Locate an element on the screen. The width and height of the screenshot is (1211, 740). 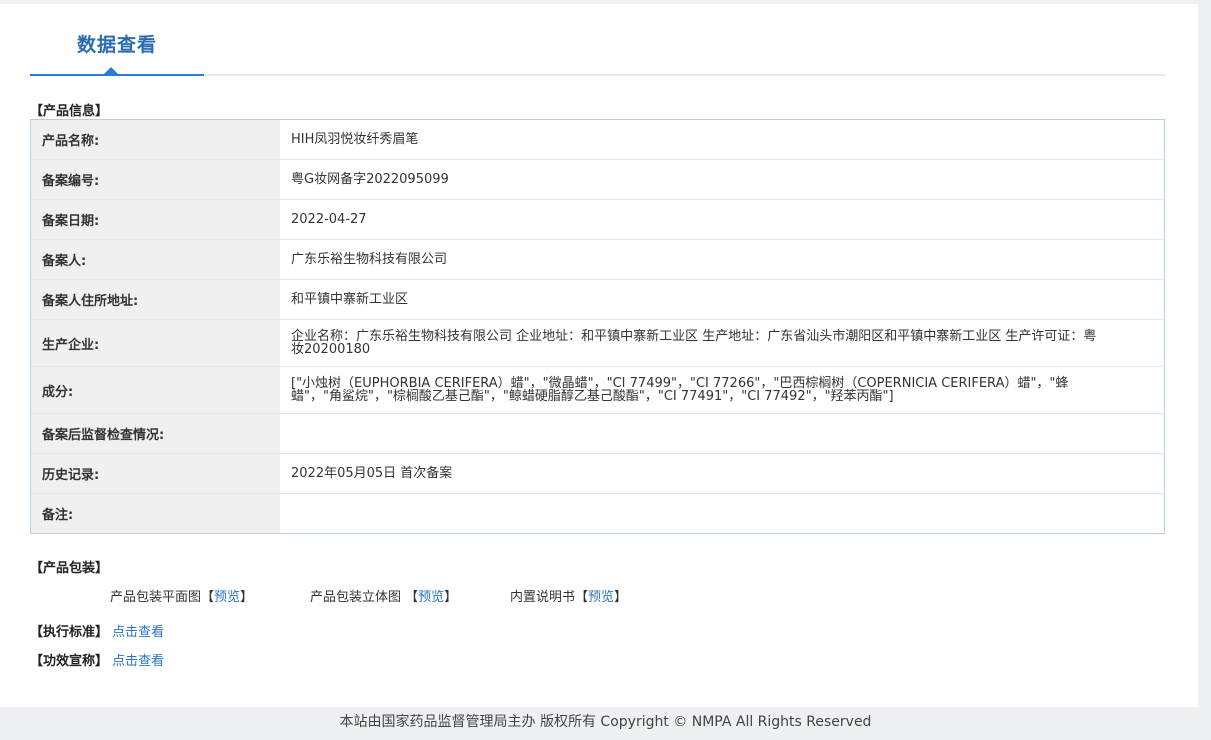
packaging-3d-label: 产品包装立体图 is located at coordinates (358, 597).